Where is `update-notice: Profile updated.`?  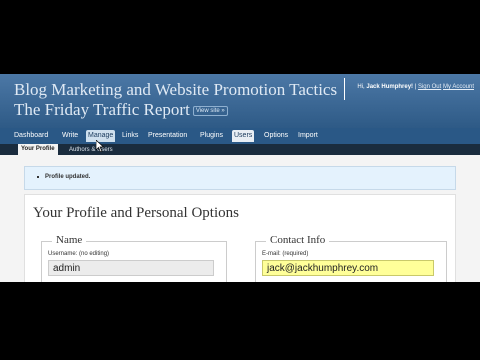 update-notice: Profile updated. is located at coordinates (240, 178).